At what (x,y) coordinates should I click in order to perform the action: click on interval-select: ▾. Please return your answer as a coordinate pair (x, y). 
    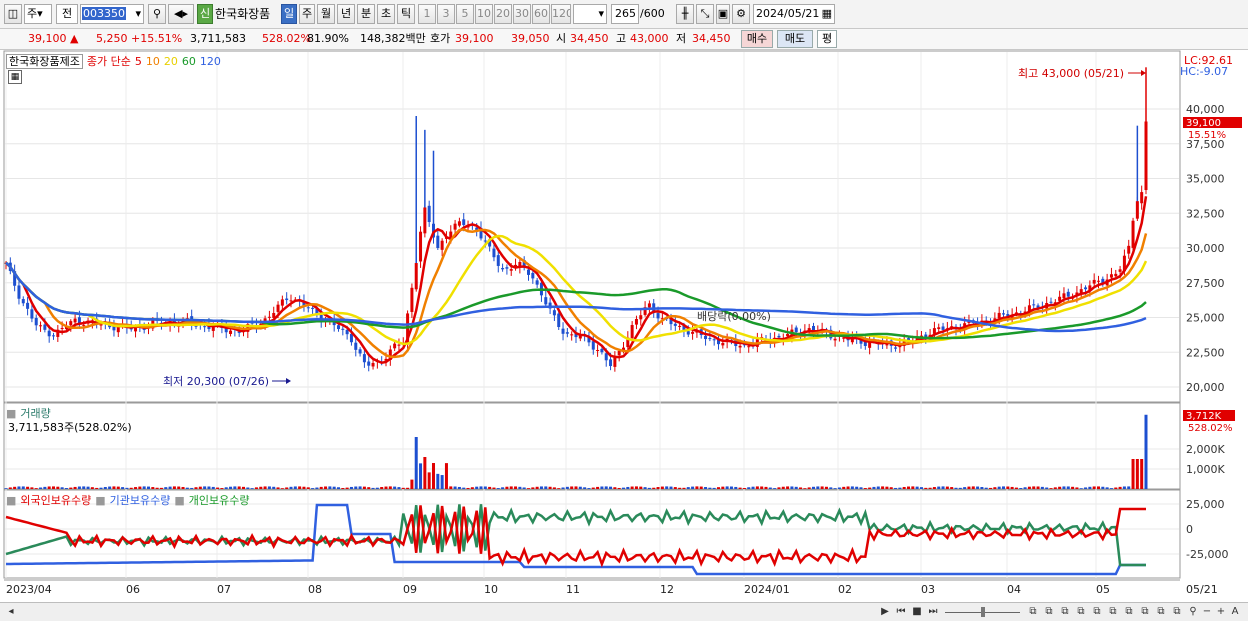
    Looking at the image, I should click on (590, 14).